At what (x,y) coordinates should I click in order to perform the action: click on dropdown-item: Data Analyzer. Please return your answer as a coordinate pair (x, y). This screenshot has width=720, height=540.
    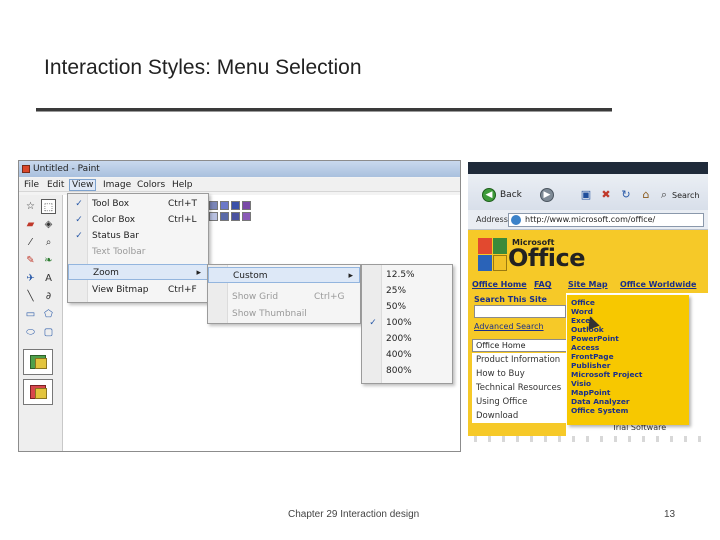
    Looking at the image, I should click on (600, 401).